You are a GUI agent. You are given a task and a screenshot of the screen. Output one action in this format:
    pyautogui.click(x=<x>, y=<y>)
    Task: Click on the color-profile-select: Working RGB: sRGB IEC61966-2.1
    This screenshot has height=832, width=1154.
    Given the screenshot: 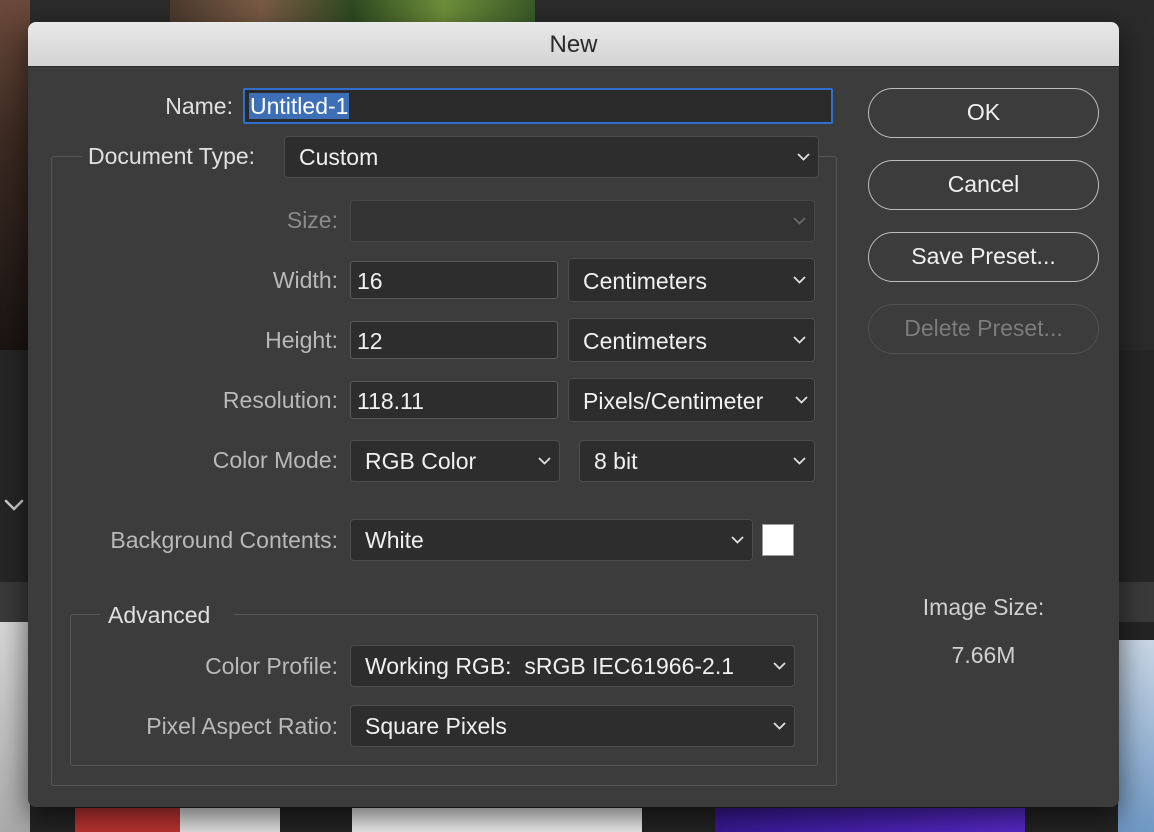 What is the action you would take?
    pyautogui.click(x=572, y=666)
    